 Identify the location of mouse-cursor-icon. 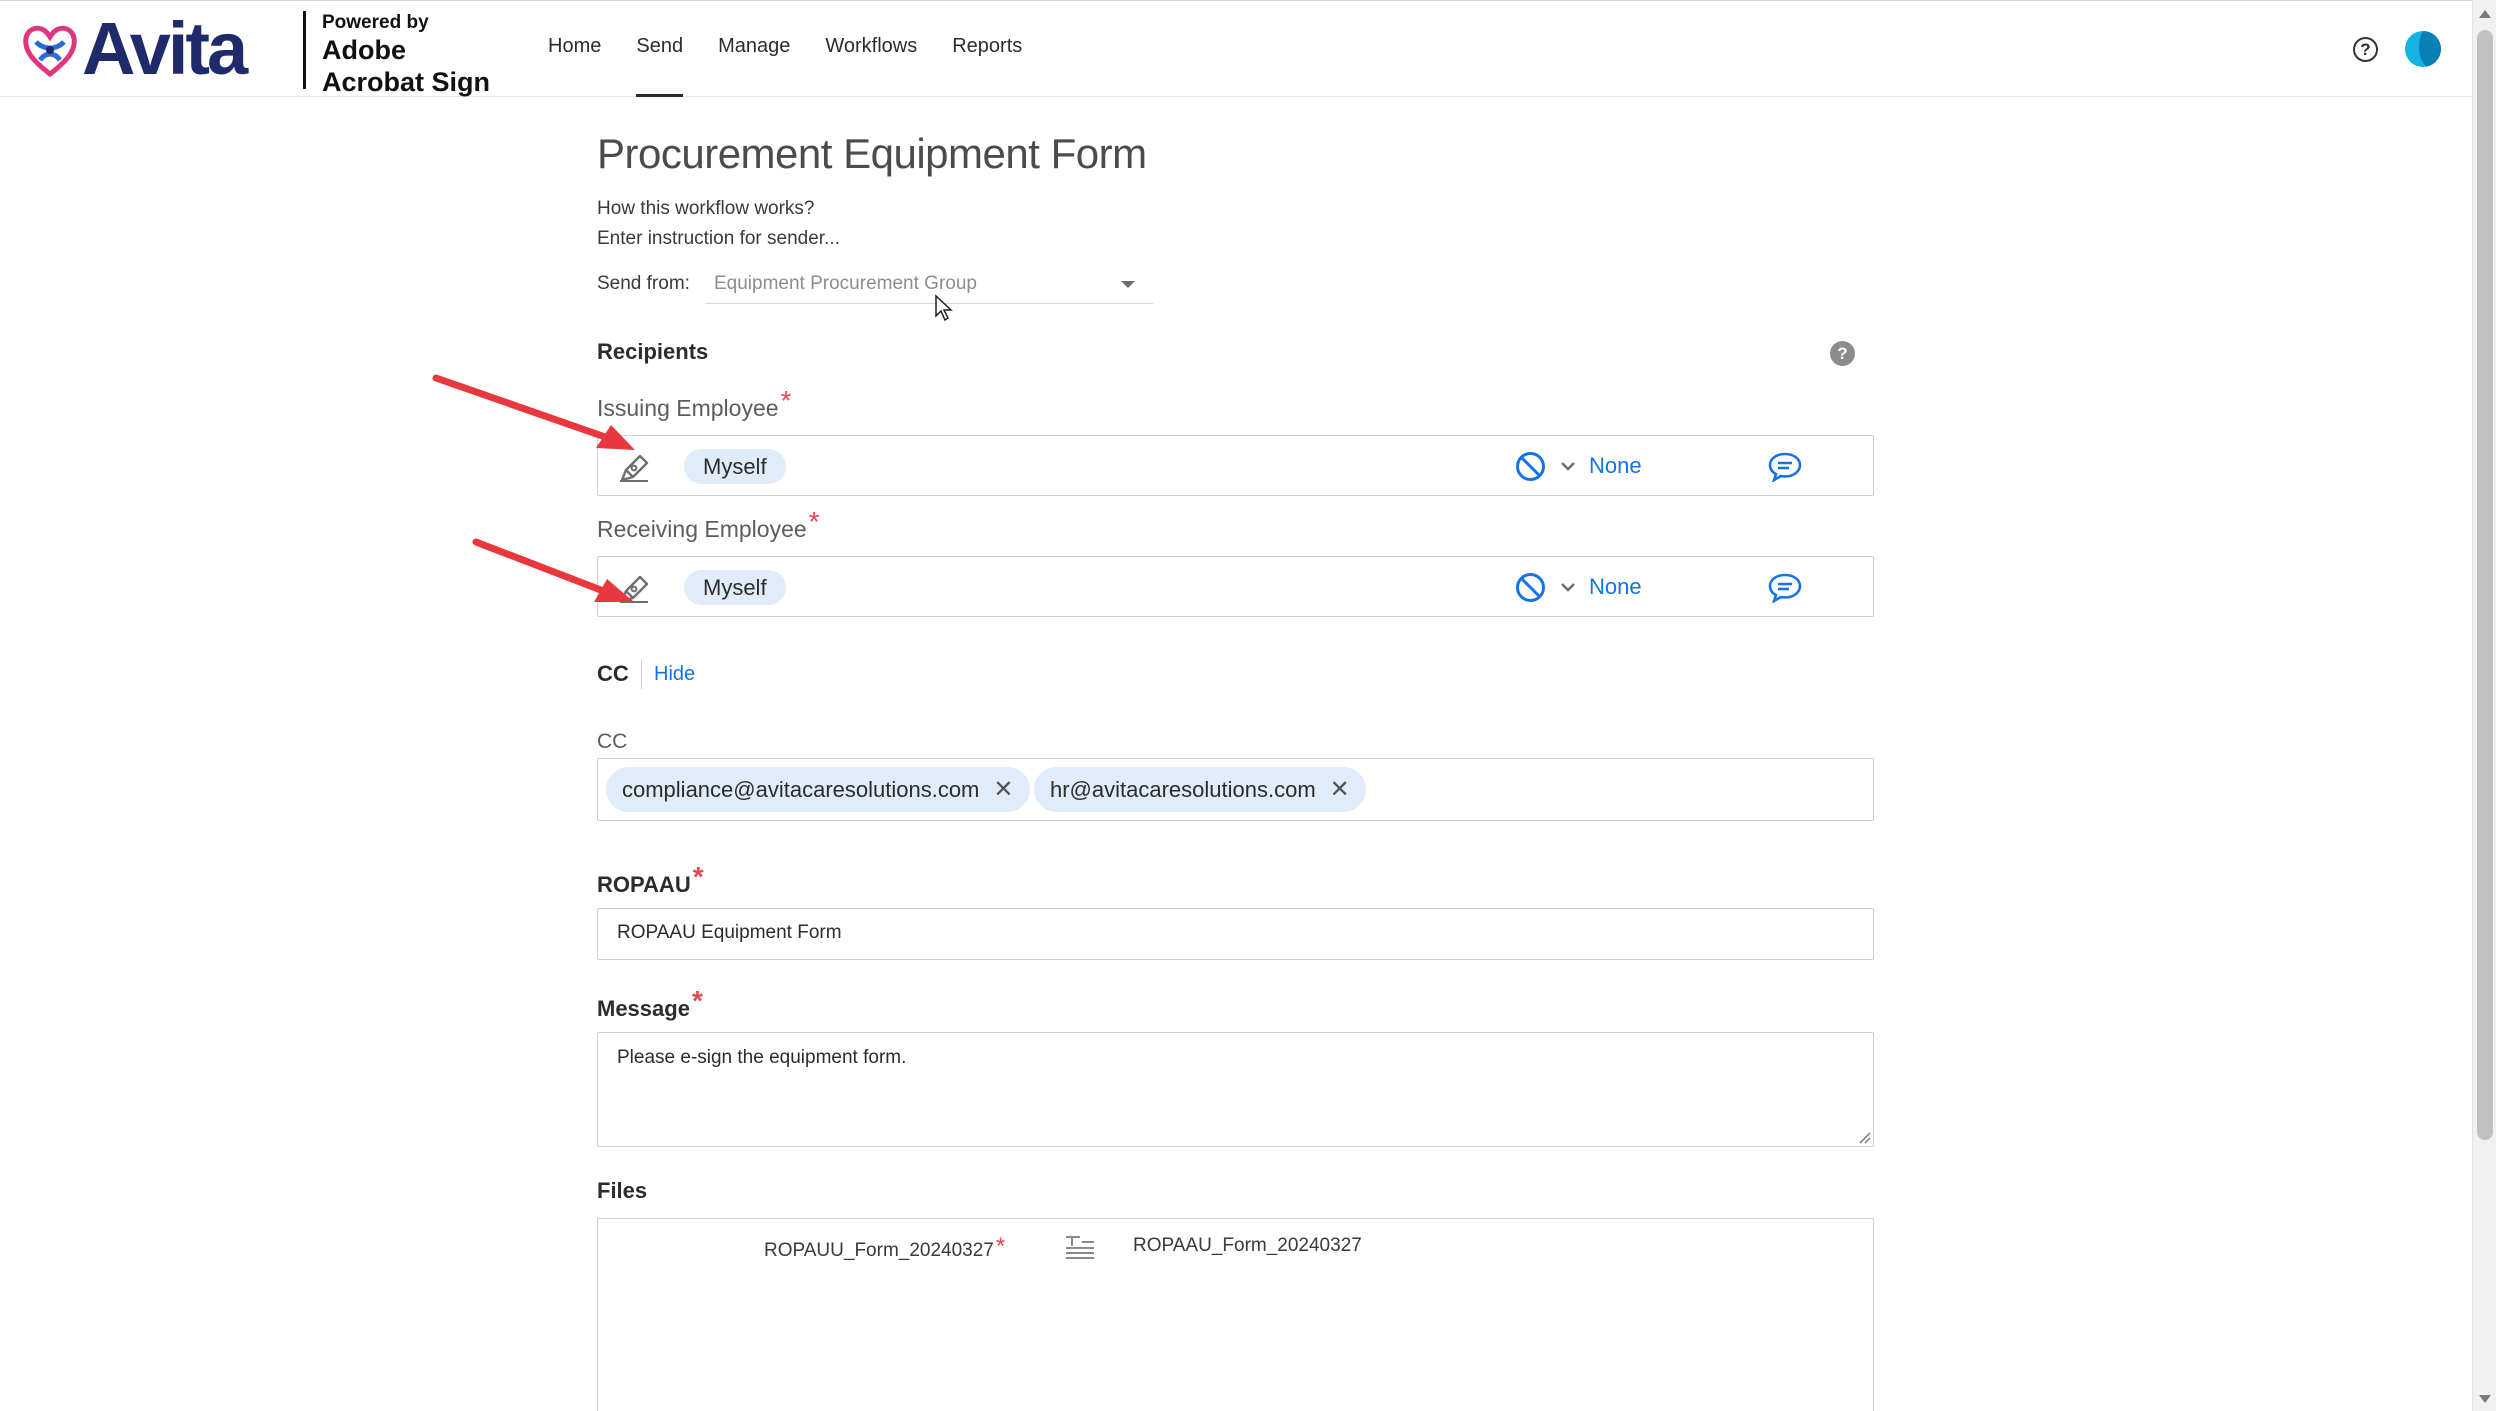
(944, 308).